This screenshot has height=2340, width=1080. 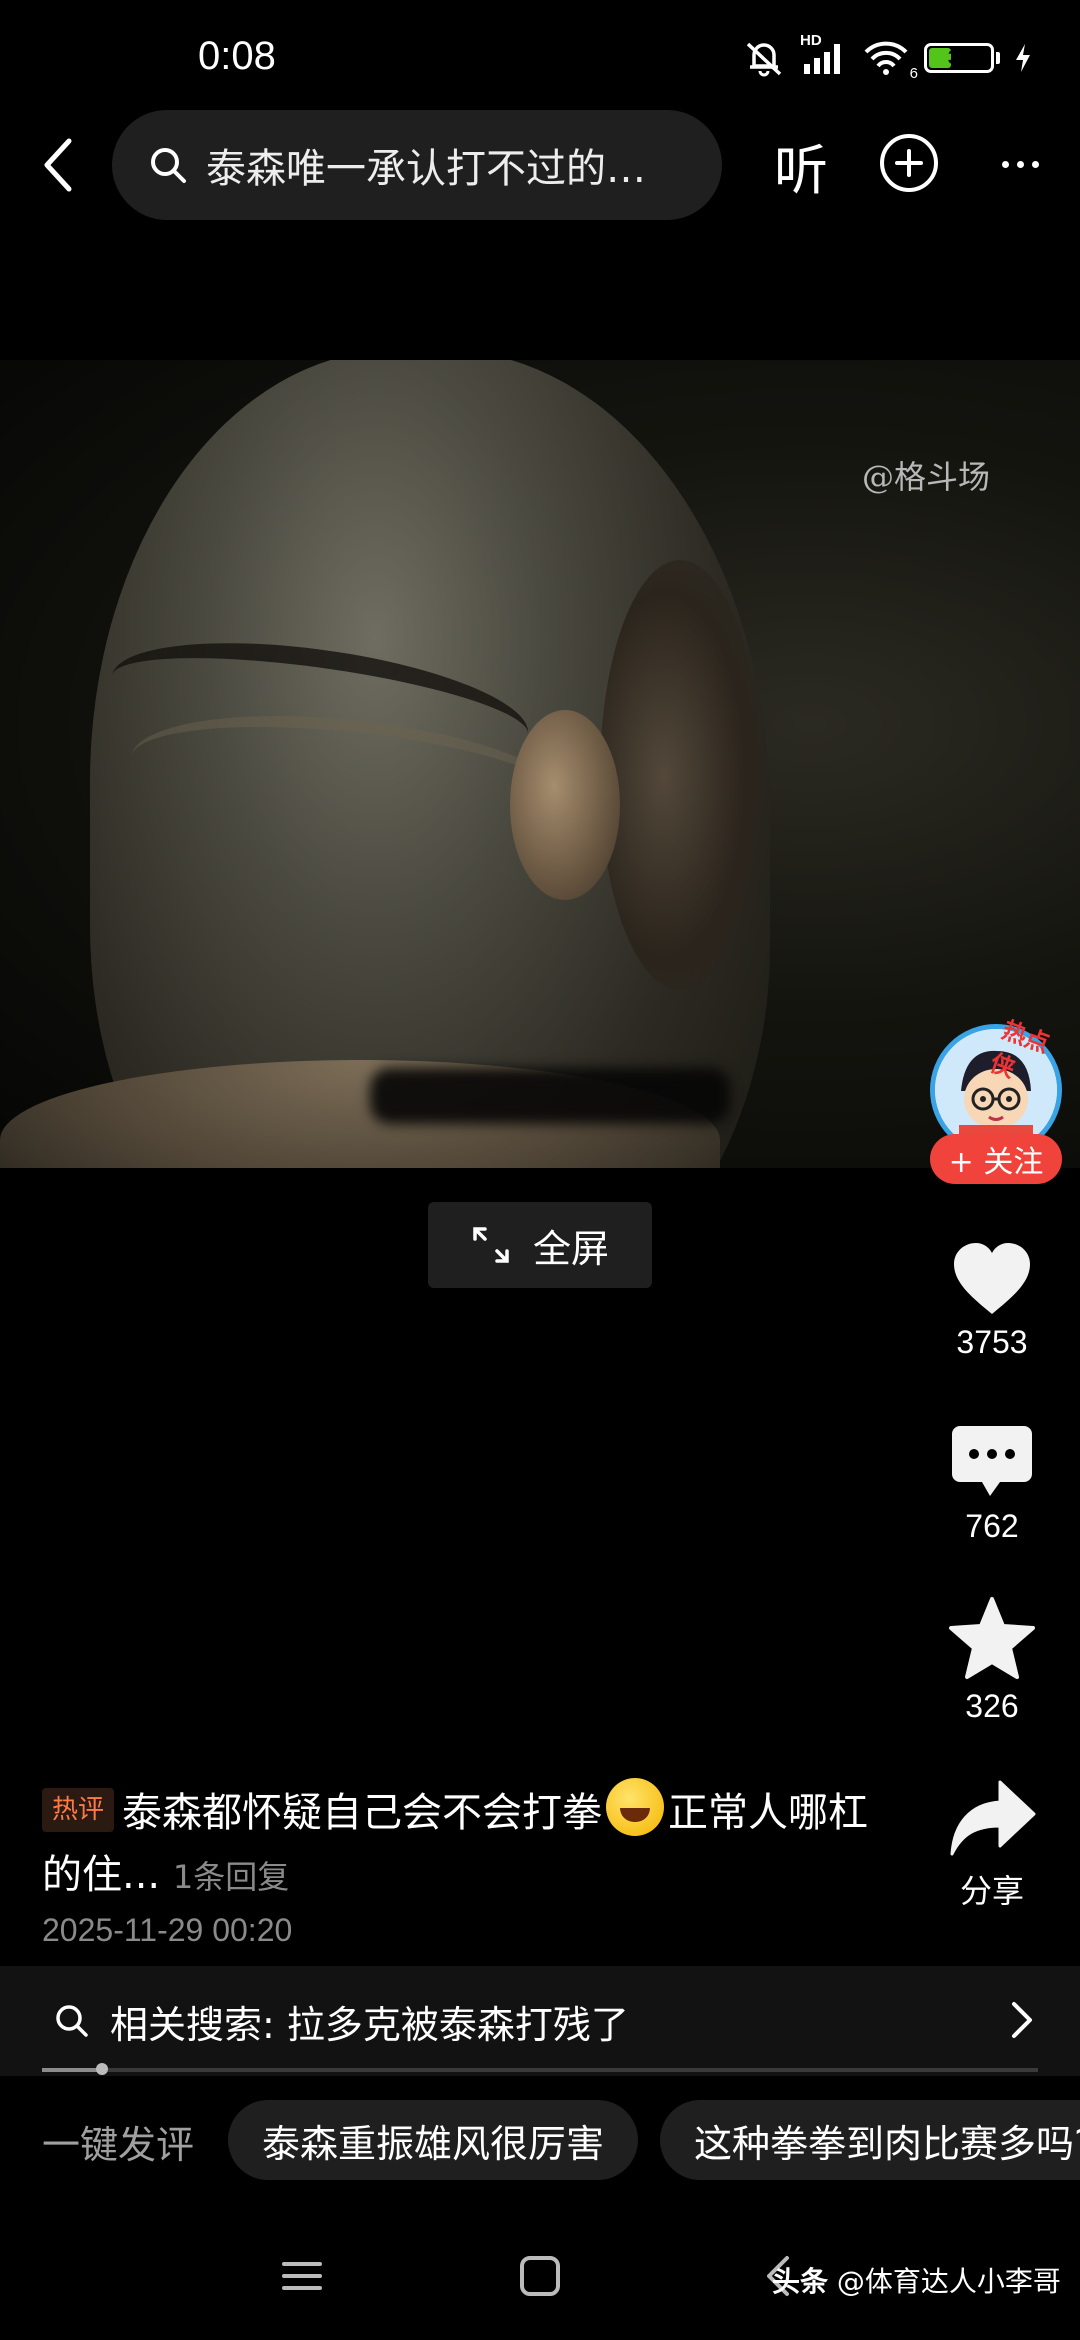 I want to click on expand-icon, so click(x=491, y=1245).